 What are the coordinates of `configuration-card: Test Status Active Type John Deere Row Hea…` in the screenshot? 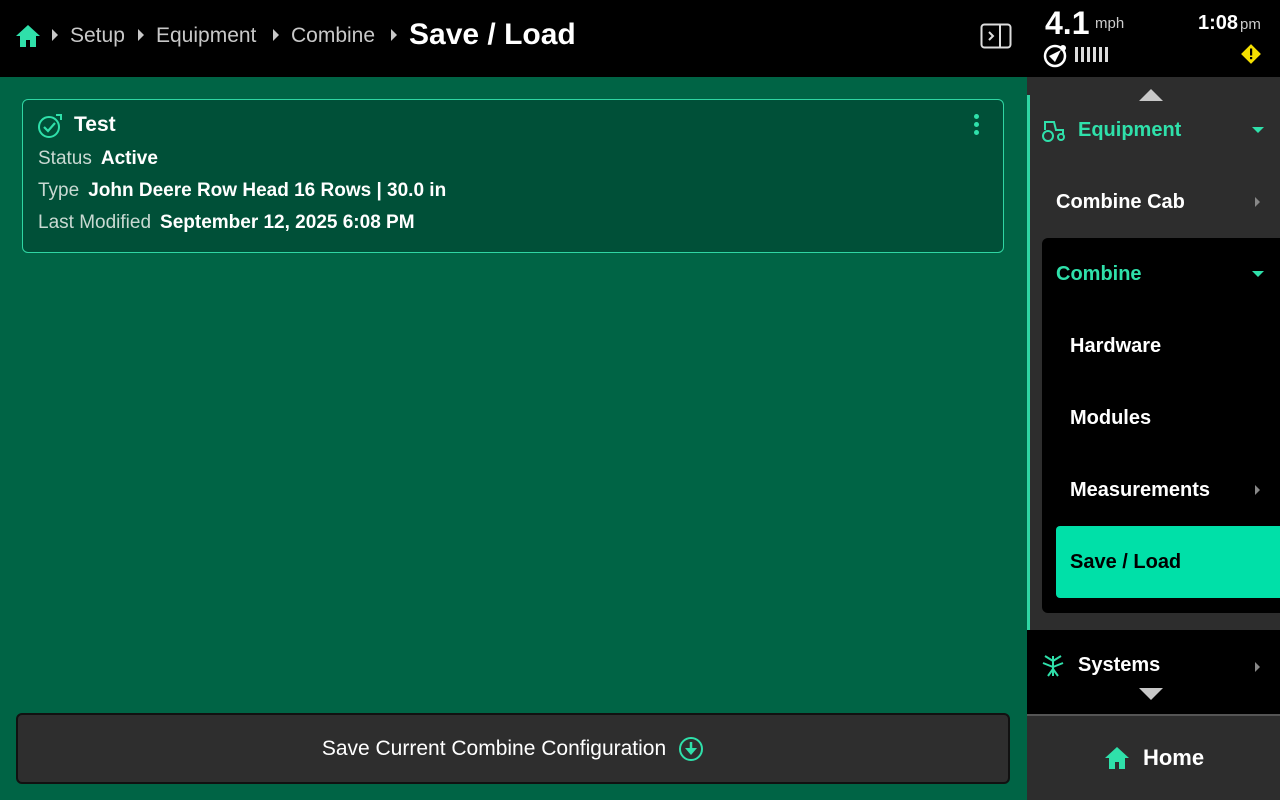 It's located at (513, 176).